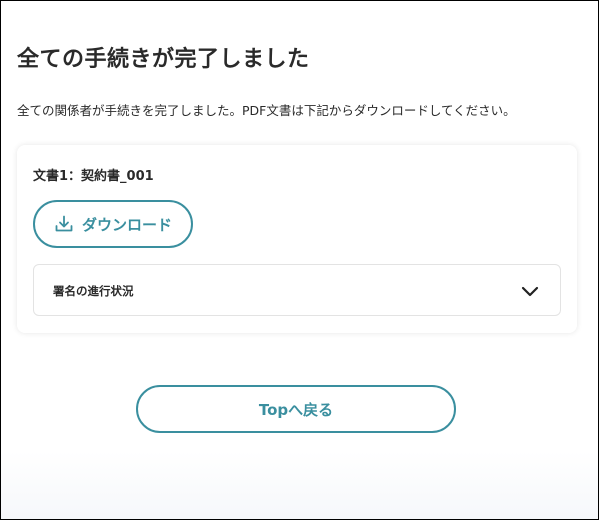 This screenshot has width=599, height=520. What do you see at coordinates (93, 291) in the screenshot?
I see `accordion-label: 署名の進行状況` at bounding box center [93, 291].